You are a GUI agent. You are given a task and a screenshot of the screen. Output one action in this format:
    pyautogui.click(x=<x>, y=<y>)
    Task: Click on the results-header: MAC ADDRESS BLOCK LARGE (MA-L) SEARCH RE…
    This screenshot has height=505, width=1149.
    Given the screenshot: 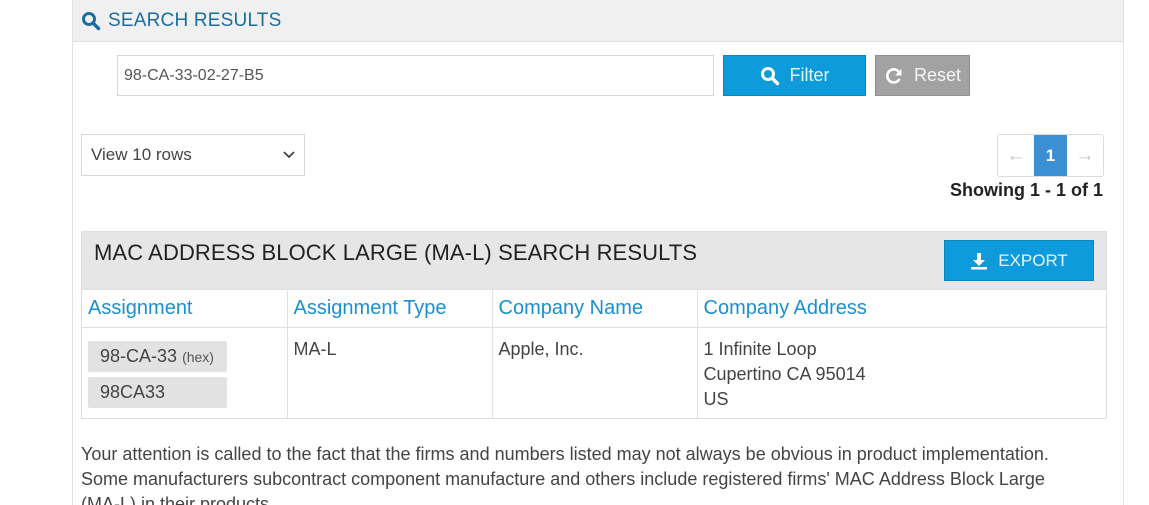 What is the action you would take?
    pyautogui.click(x=594, y=260)
    